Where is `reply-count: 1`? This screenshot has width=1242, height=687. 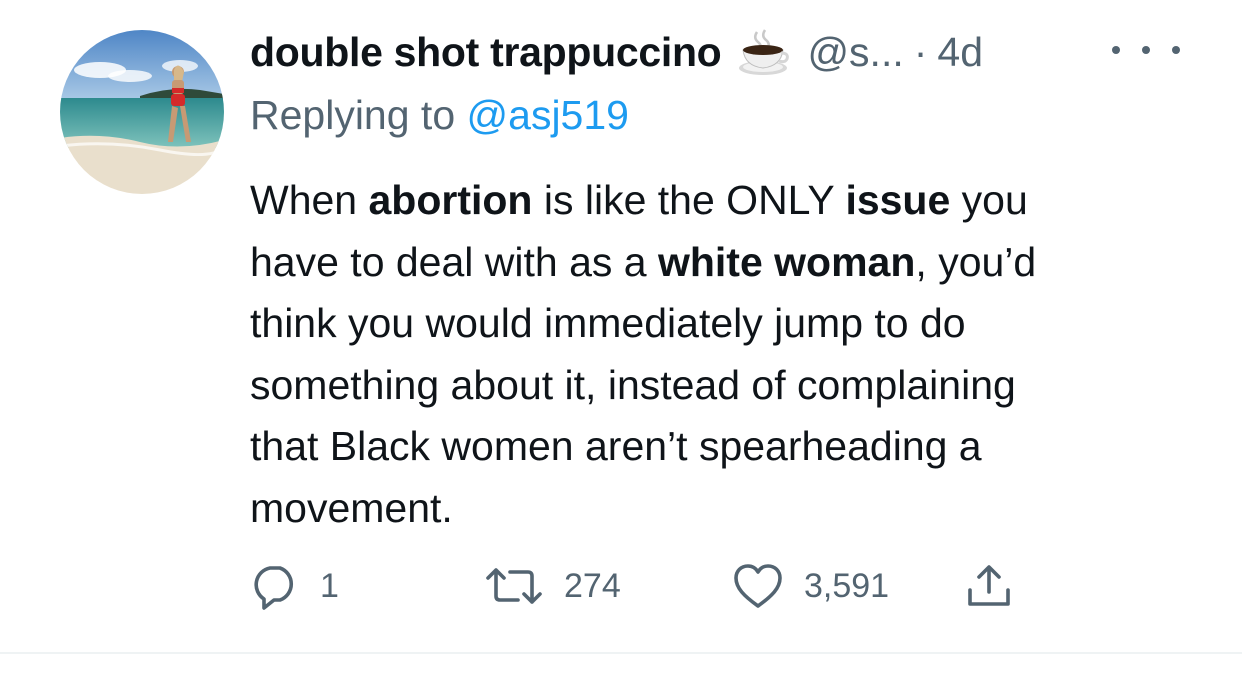 reply-count: 1 is located at coordinates (329, 585).